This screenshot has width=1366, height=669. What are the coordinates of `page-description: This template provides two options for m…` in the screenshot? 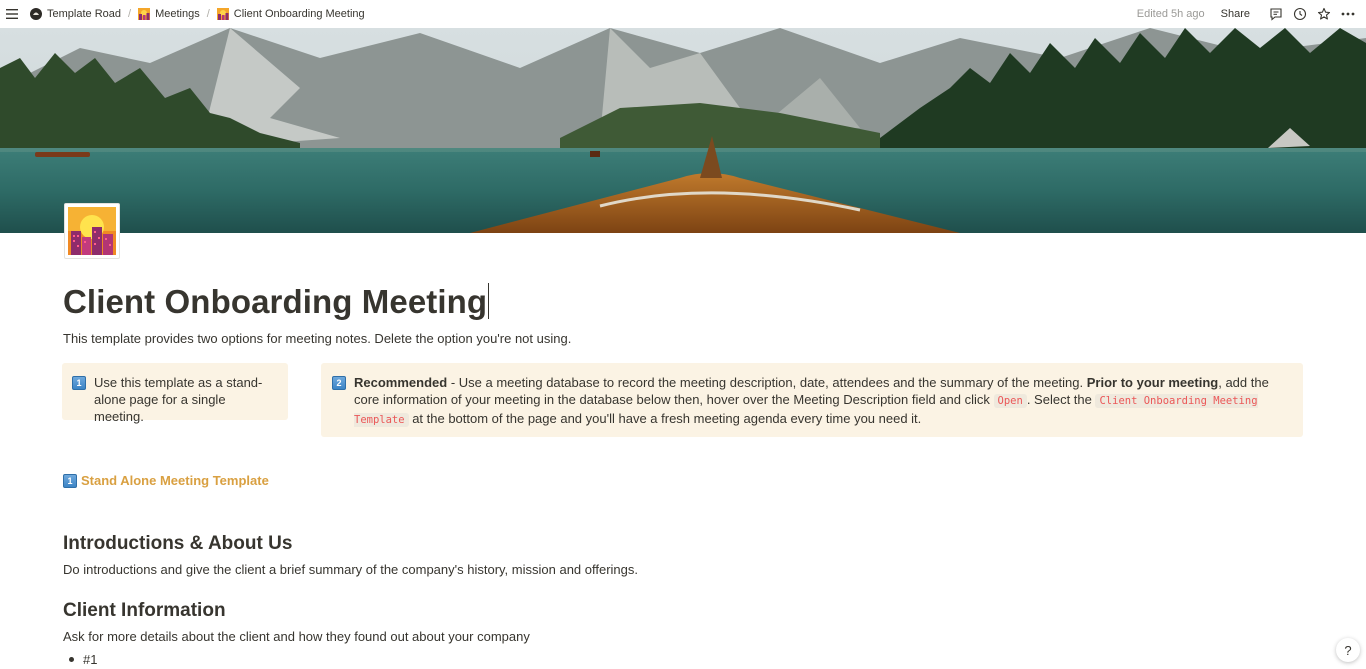 It's located at (317, 338).